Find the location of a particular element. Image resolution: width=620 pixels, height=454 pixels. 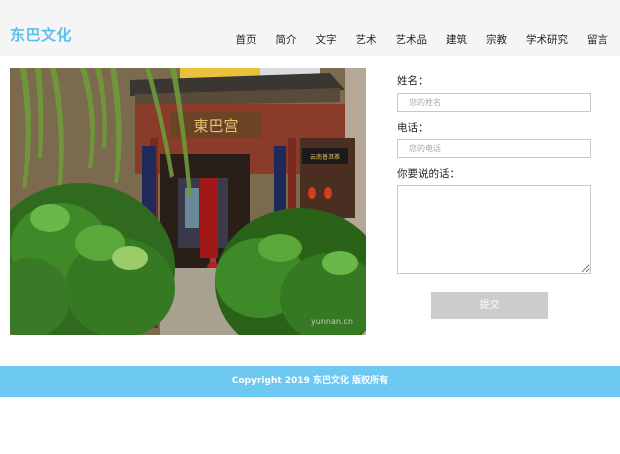

photo-watermark: yunnan.cn is located at coordinates (332, 321).